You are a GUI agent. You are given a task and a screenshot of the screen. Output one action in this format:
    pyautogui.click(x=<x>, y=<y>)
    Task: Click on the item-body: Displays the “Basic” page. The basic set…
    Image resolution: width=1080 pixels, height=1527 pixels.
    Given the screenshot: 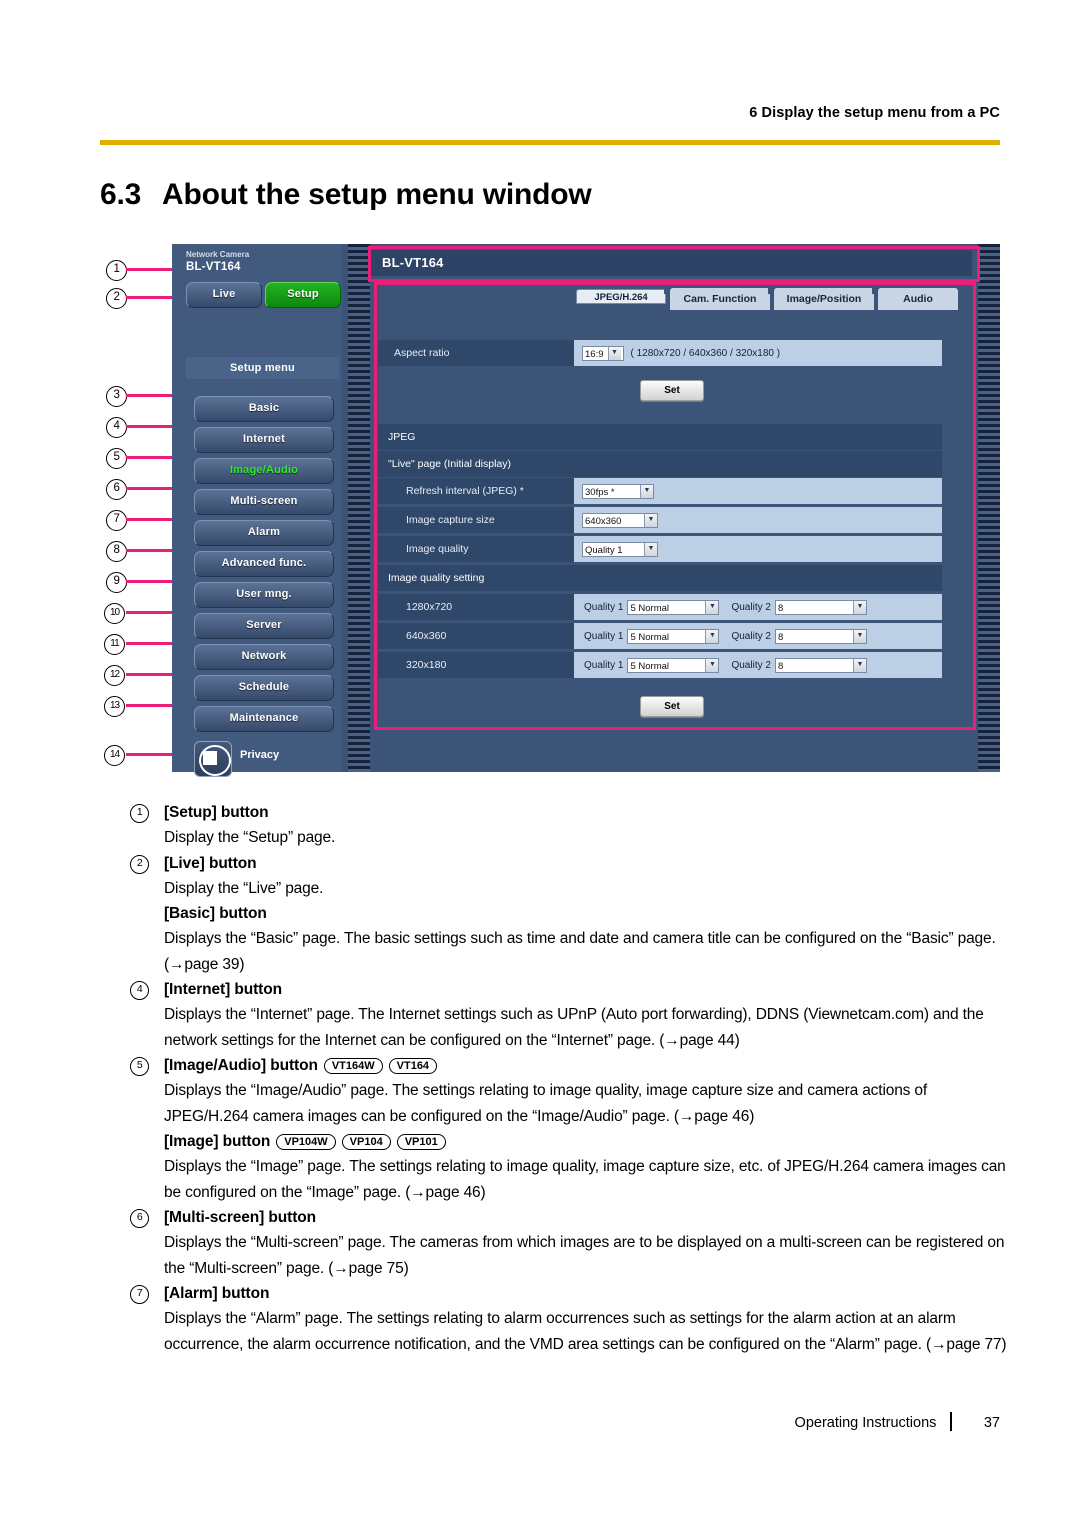 What is the action you would take?
    pyautogui.click(x=580, y=951)
    